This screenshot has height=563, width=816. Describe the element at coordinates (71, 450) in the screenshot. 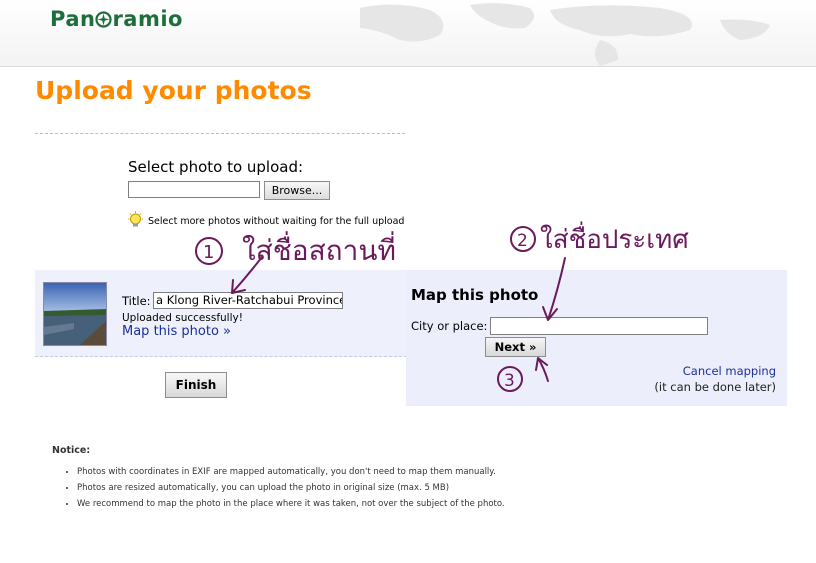

I see `notice-heading: Notice:` at that location.